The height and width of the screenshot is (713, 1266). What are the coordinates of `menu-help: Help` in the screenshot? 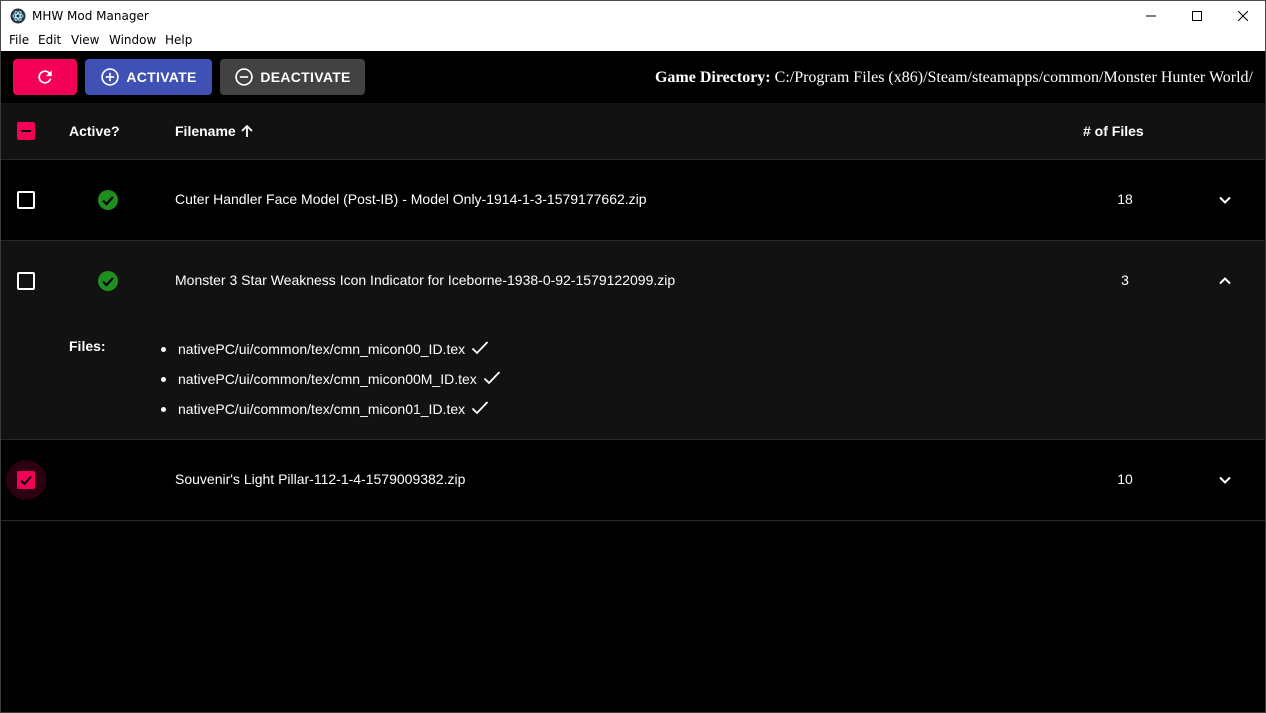 It's located at (178, 40).